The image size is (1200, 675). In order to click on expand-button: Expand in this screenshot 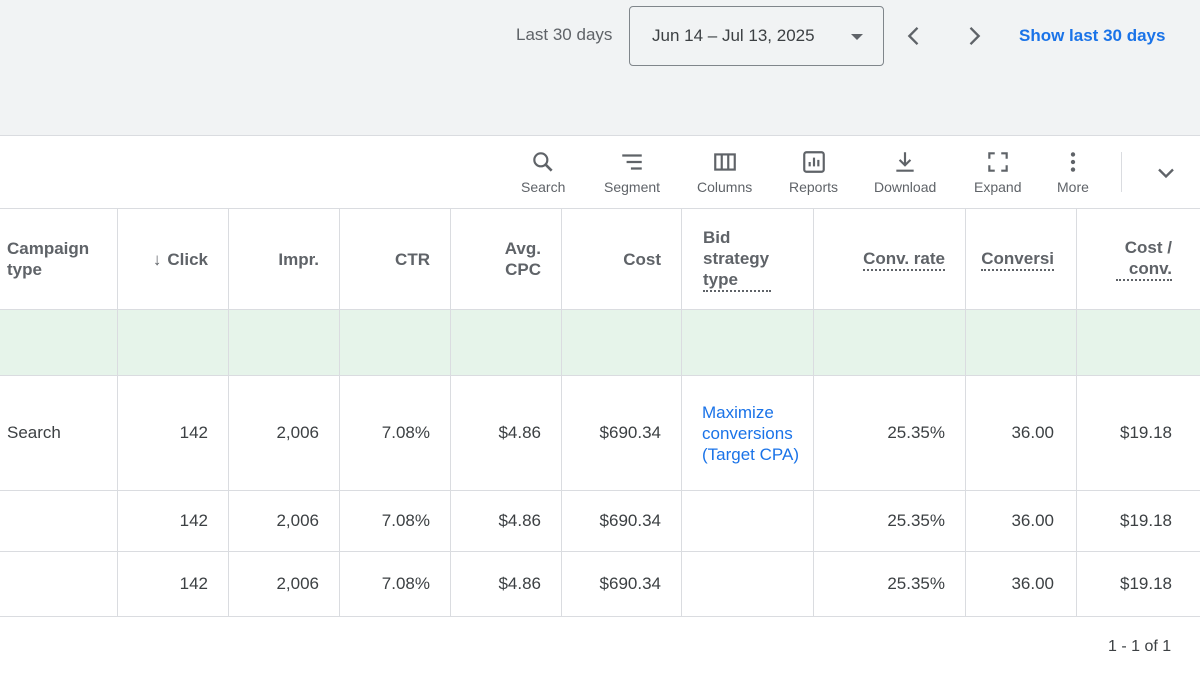, I will do `click(997, 172)`.